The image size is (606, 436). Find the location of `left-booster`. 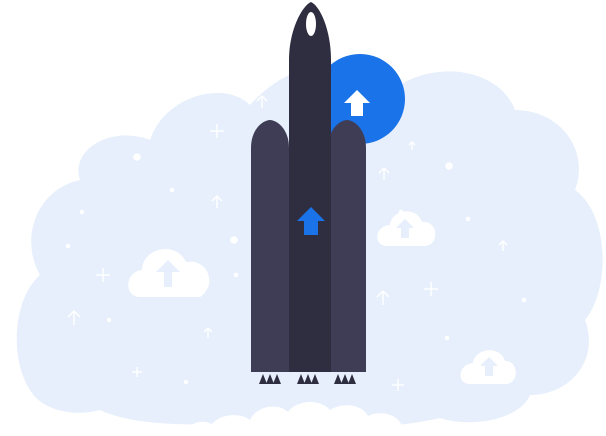

left-booster is located at coordinates (270, 246).